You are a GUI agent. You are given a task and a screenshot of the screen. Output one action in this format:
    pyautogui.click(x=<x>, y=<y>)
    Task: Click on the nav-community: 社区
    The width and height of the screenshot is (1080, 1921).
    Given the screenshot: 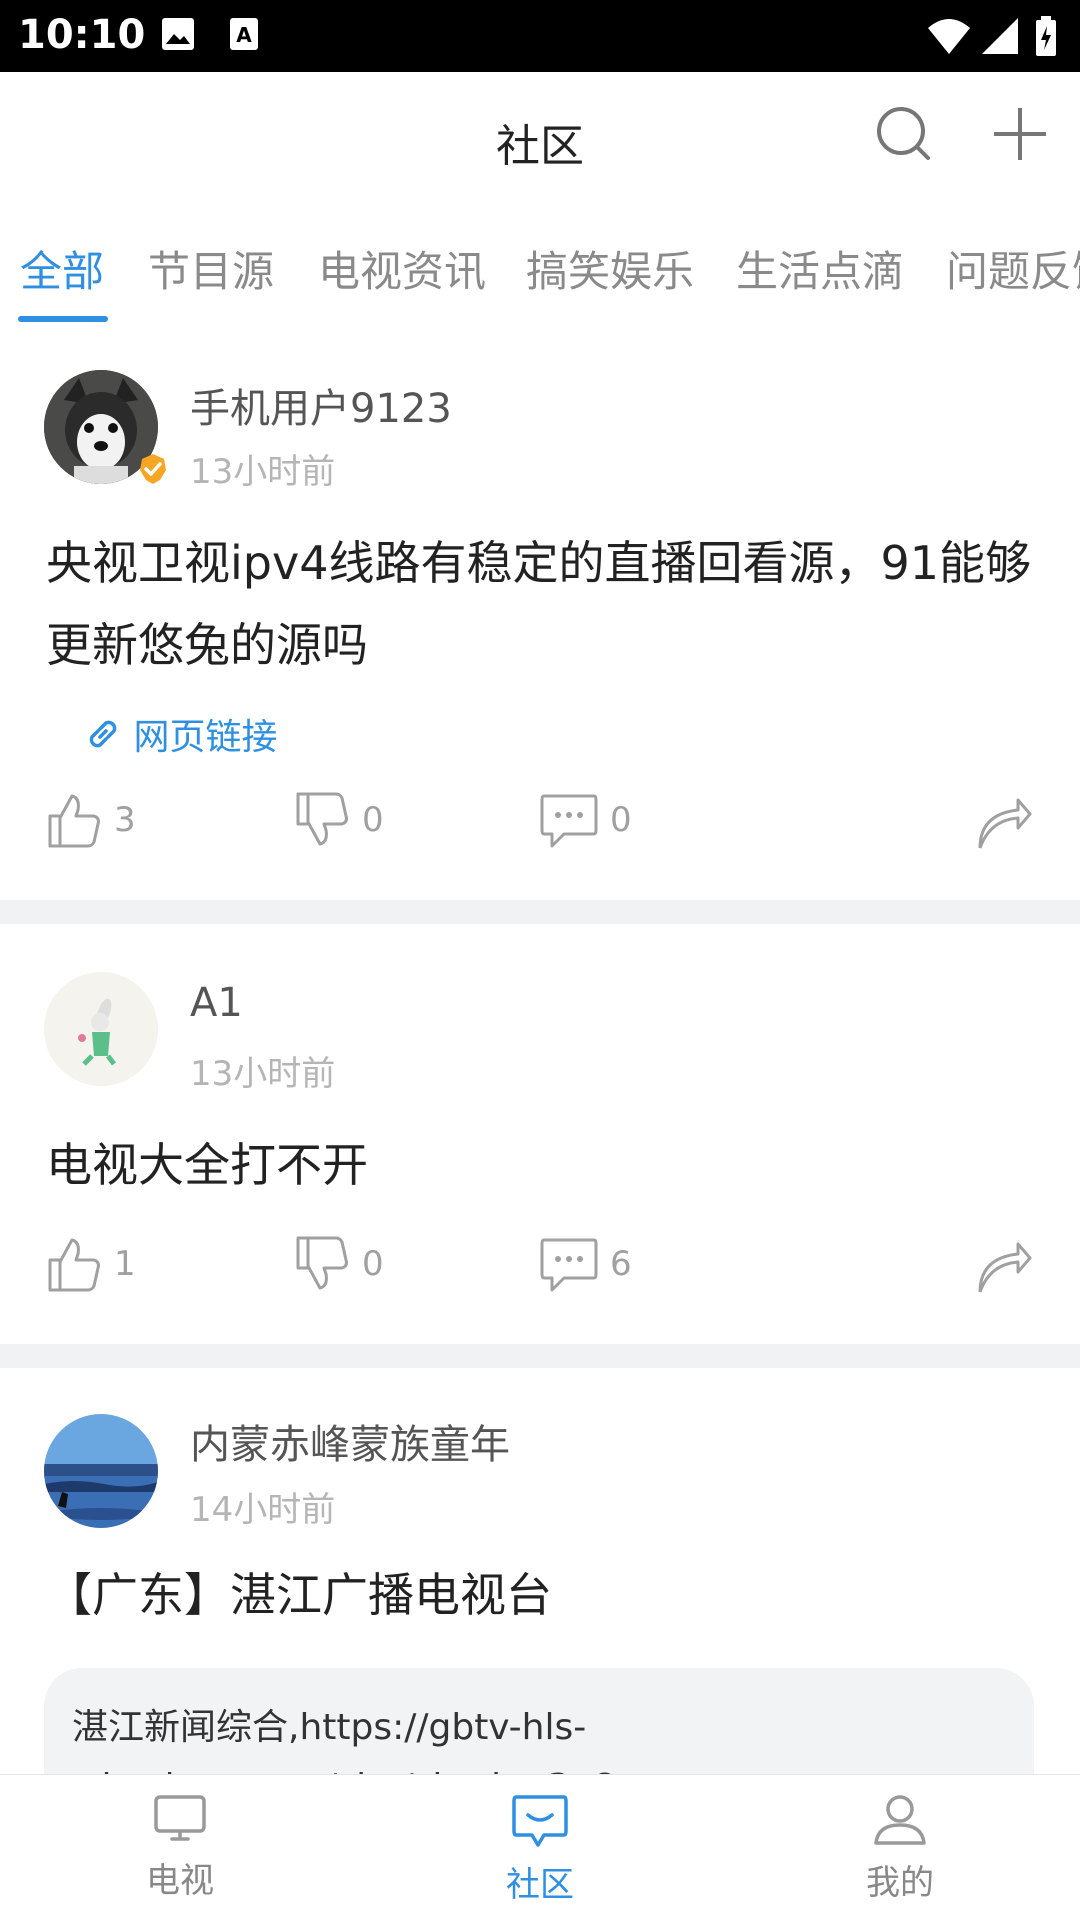 What is the action you would take?
    pyautogui.click(x=540, y=1849)
    